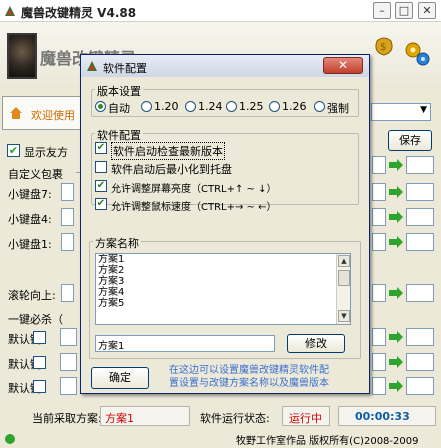  What do you see at coordinates (35, 319) in the screenshot?
I see `one-key-cast-label: 一键必杀（` at bounding box center [35, 319].